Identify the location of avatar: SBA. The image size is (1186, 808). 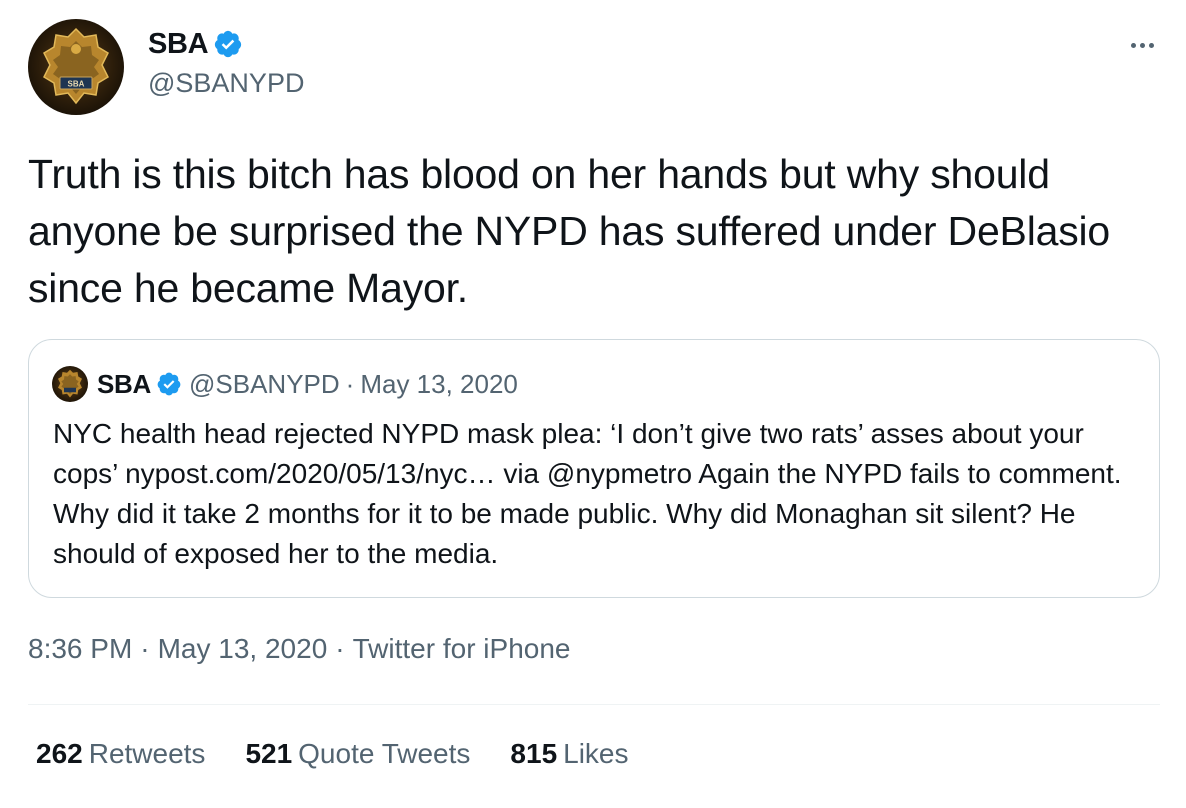
(76, 67).